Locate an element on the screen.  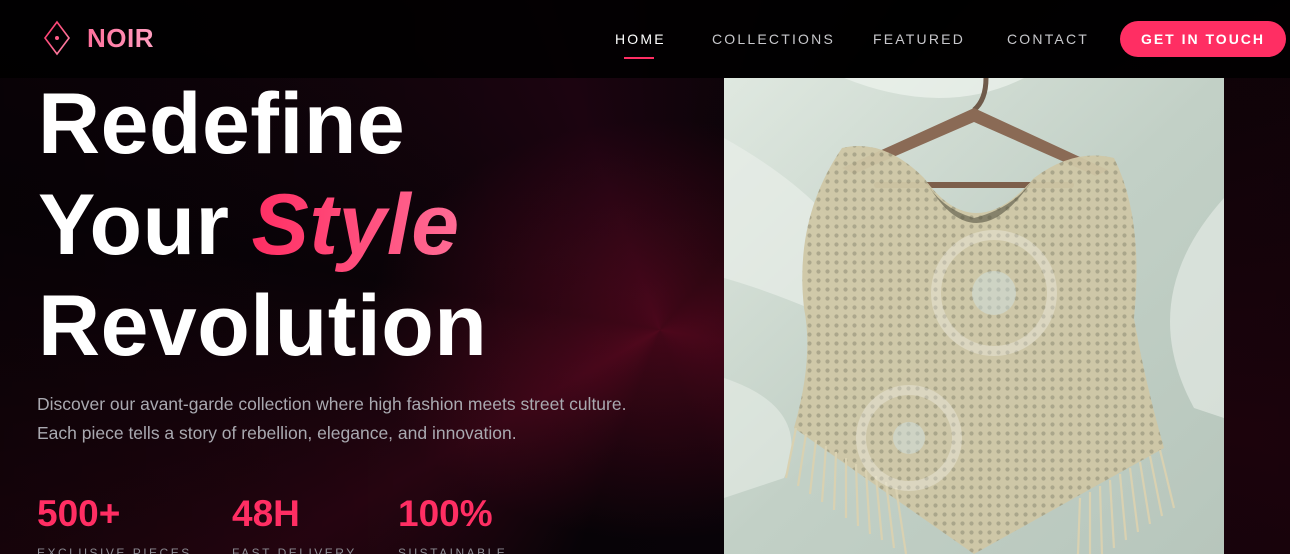
stat-label: SUSTAINABLE is located at coordinates (453, 550).